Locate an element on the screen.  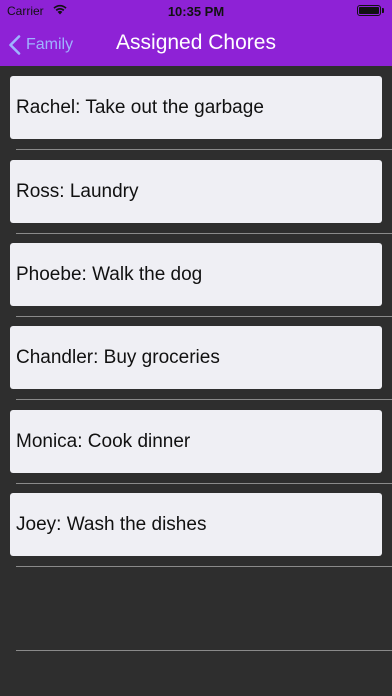
chore-label: Monica: Cook dinner is located at coordinates (103, 441).